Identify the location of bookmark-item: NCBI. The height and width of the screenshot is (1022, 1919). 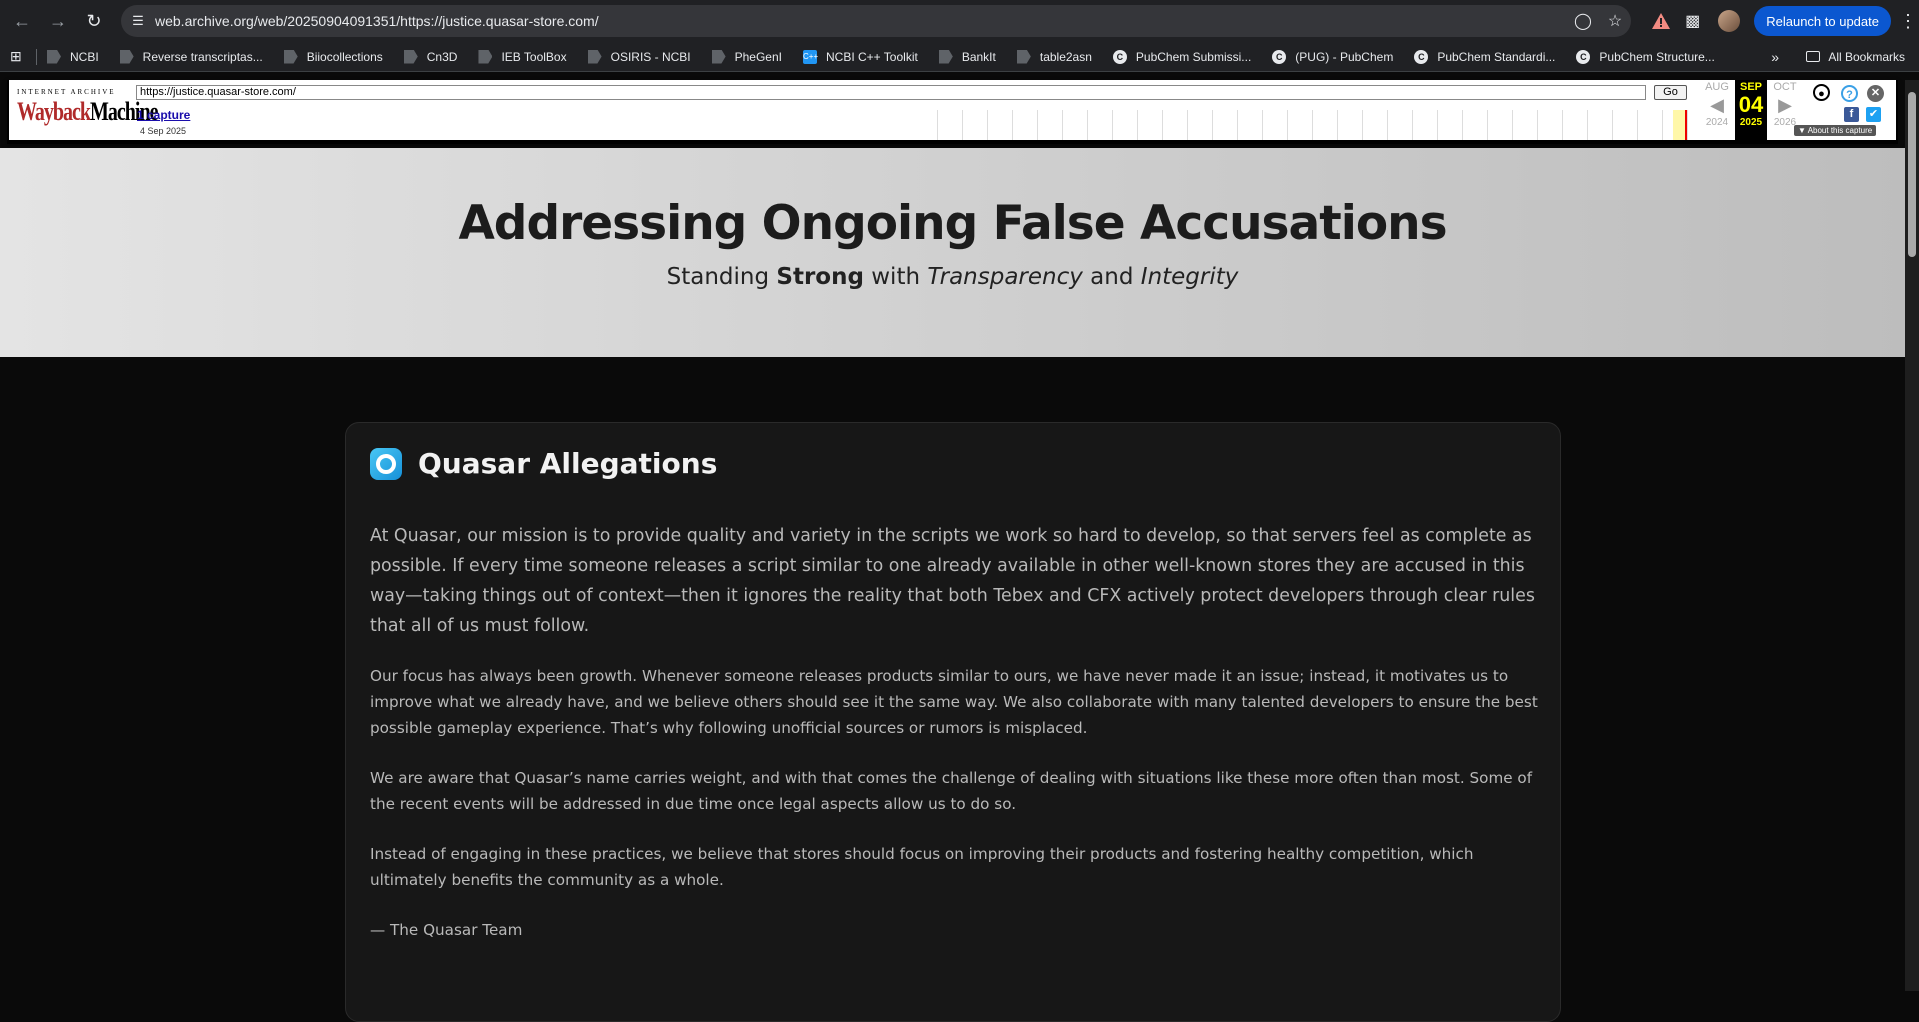
(73, 56).